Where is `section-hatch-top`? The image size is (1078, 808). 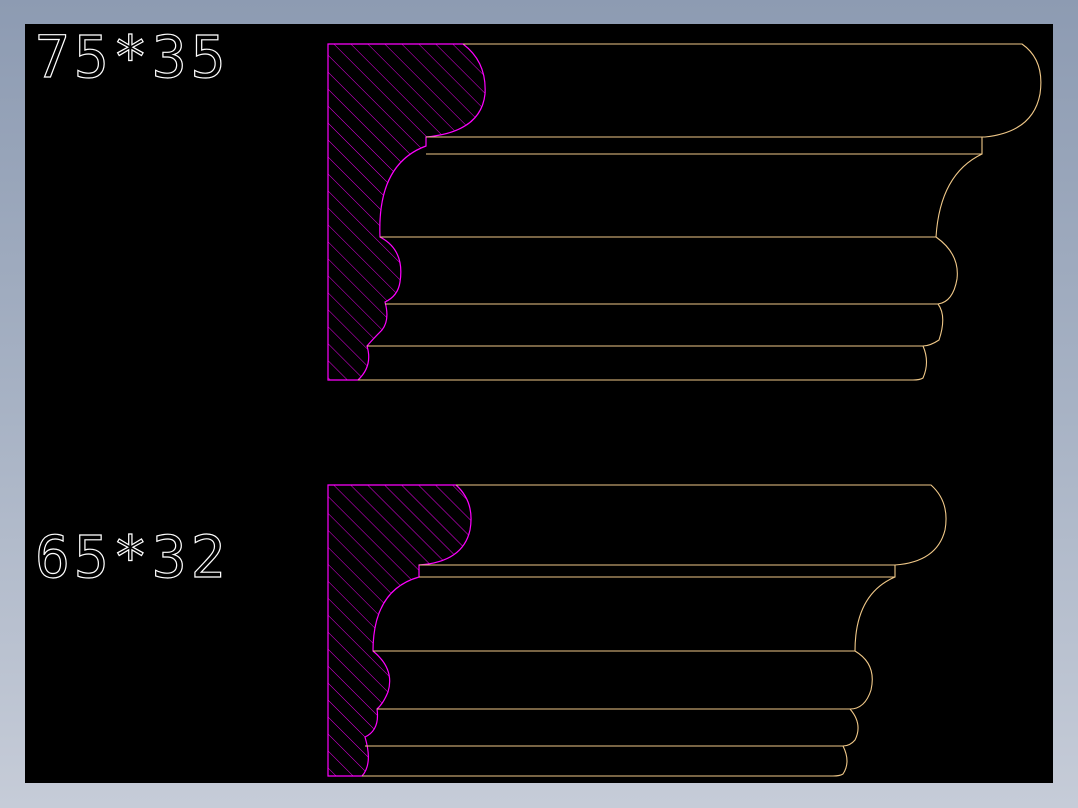
section-hatch-top is located at coordinates (406, 212).